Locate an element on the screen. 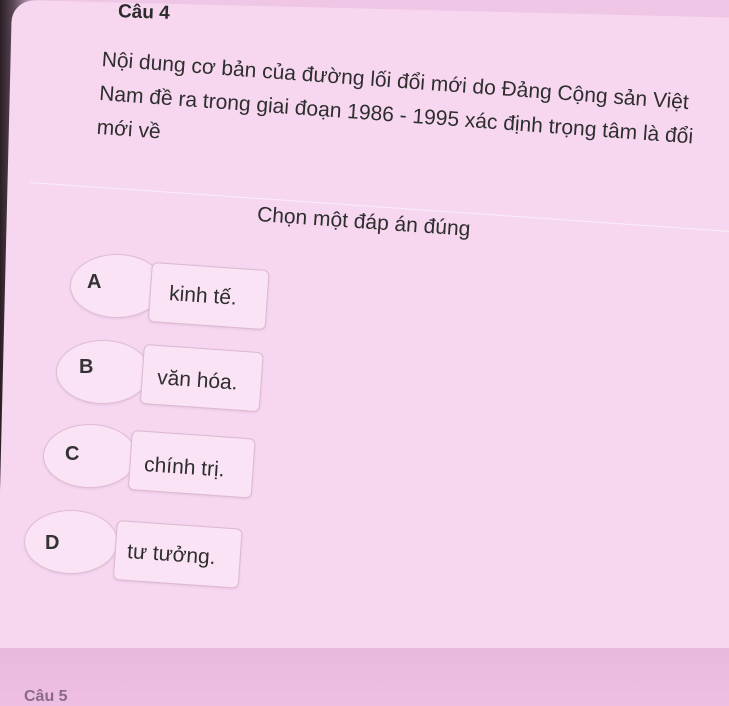  option-b-circle is located at coordinates (103, 372).